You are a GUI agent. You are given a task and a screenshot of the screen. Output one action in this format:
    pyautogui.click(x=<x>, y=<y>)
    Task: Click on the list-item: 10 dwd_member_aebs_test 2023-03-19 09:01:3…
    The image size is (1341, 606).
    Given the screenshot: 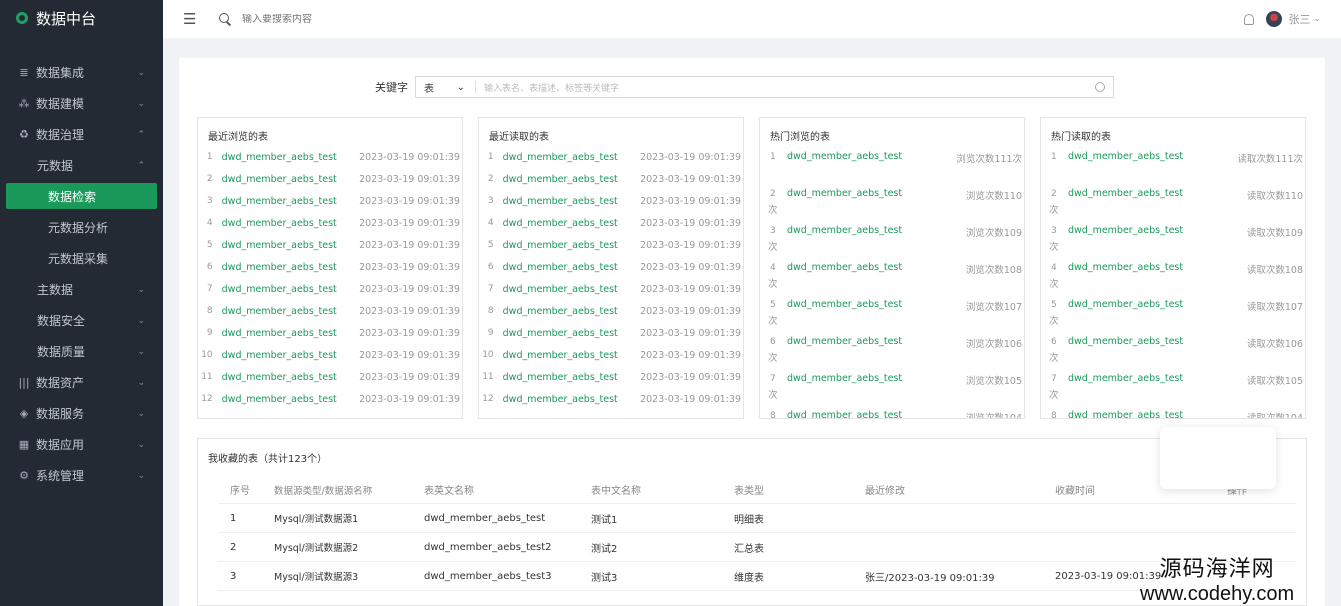 What is the action you would take?
    pyautogui.click(x=330, y=355)
    